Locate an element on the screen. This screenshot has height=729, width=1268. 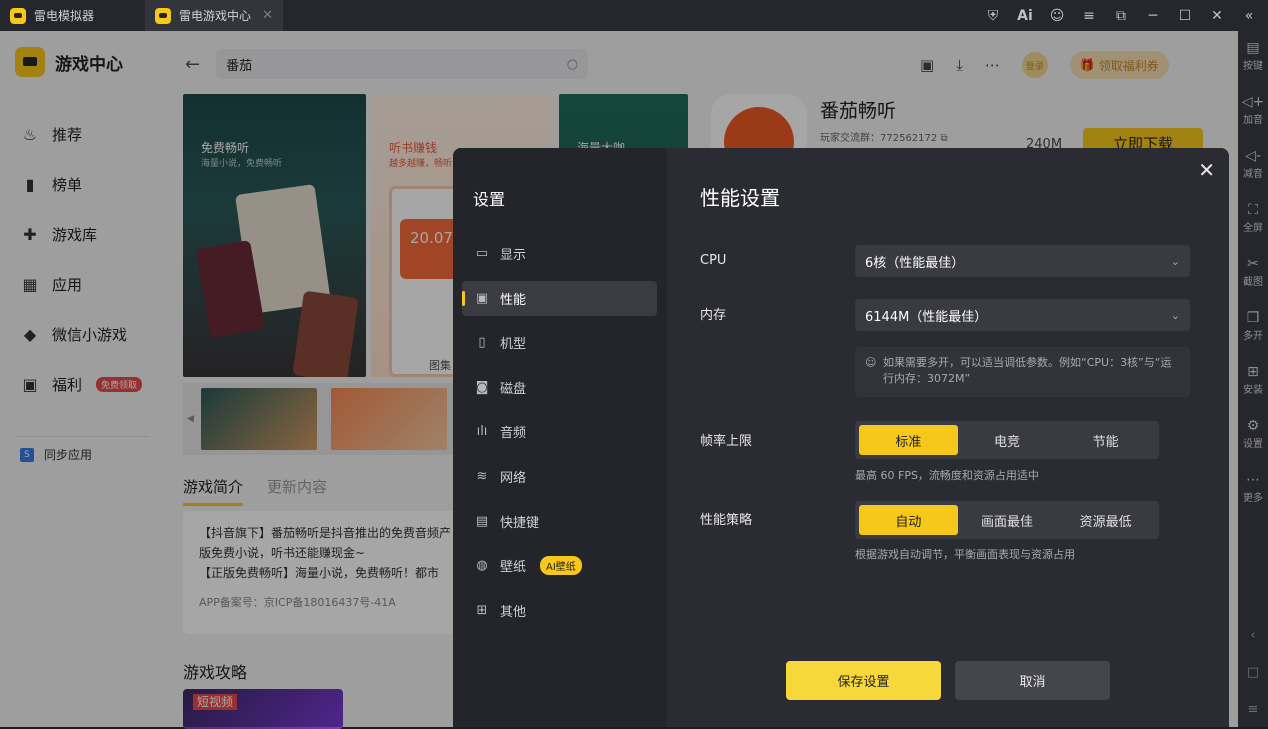
tab-game-center: 雷电游戏中心 ✕ is located at coordinates (214, 15).